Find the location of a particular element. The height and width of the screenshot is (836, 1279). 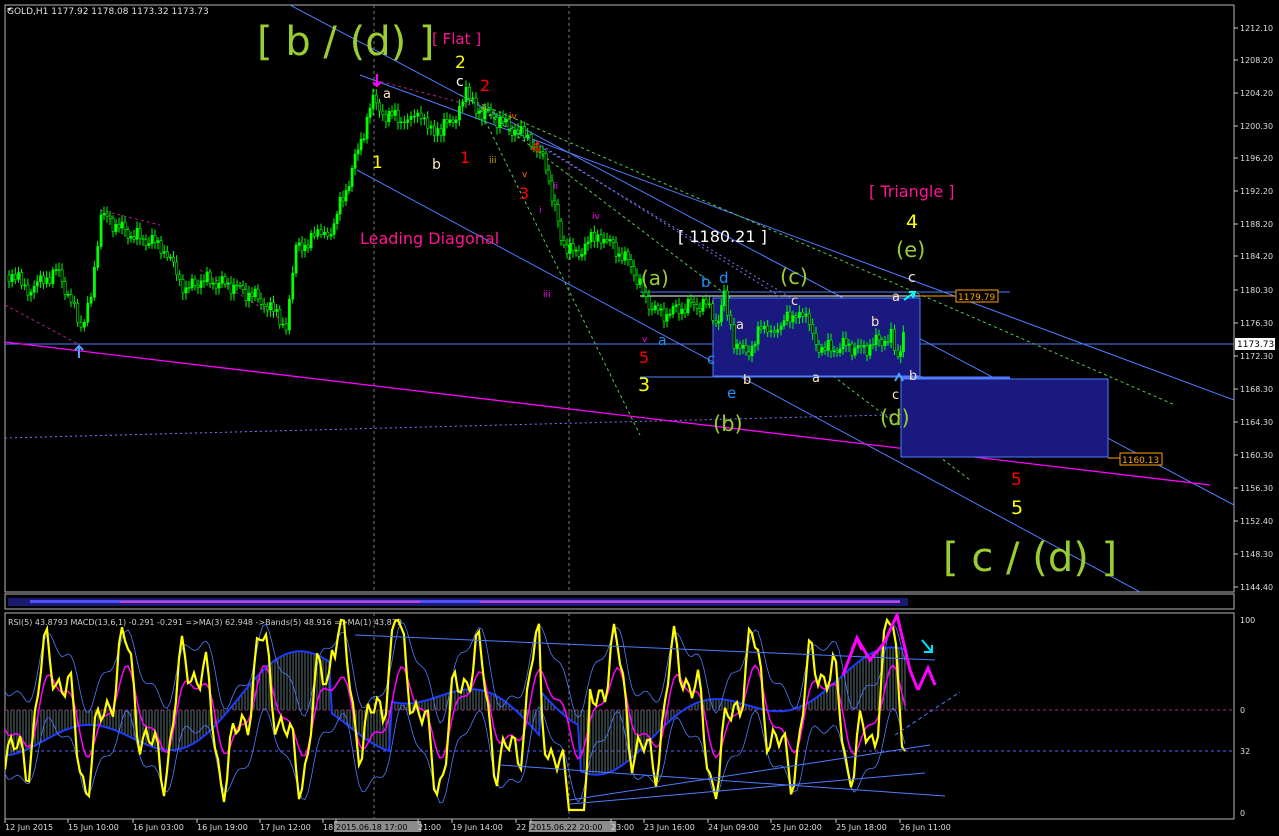

price-tick-label: 1196.20 is located at coordinates (1256, 158).